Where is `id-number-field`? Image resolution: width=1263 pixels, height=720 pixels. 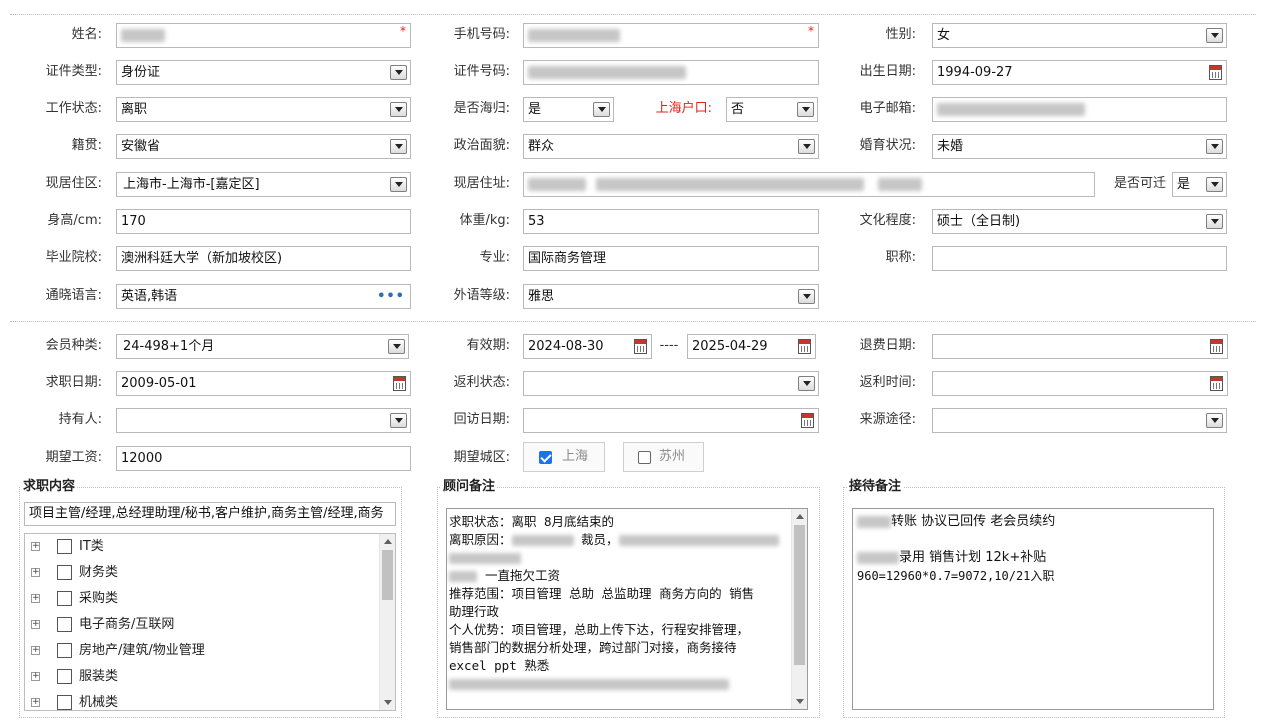 id-number-field is located at coordinates (671, 72).